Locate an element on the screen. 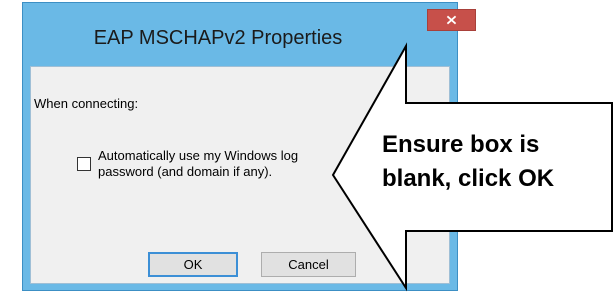  callout-line1: Ensure box is is located at coordinates (461, 144).